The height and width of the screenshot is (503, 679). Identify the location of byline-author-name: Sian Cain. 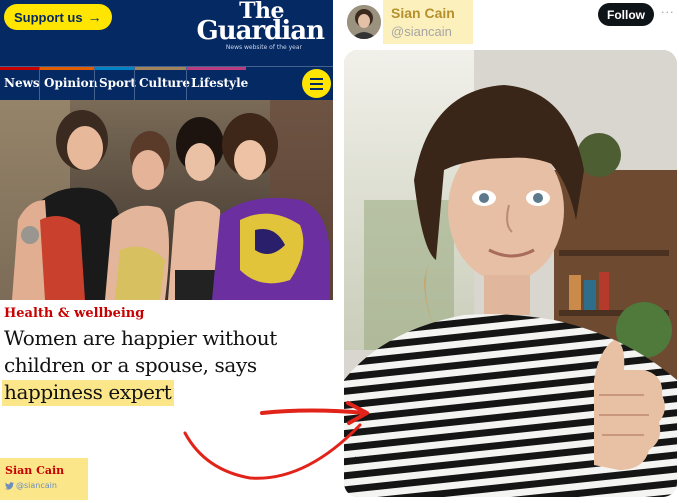
(35, 470).